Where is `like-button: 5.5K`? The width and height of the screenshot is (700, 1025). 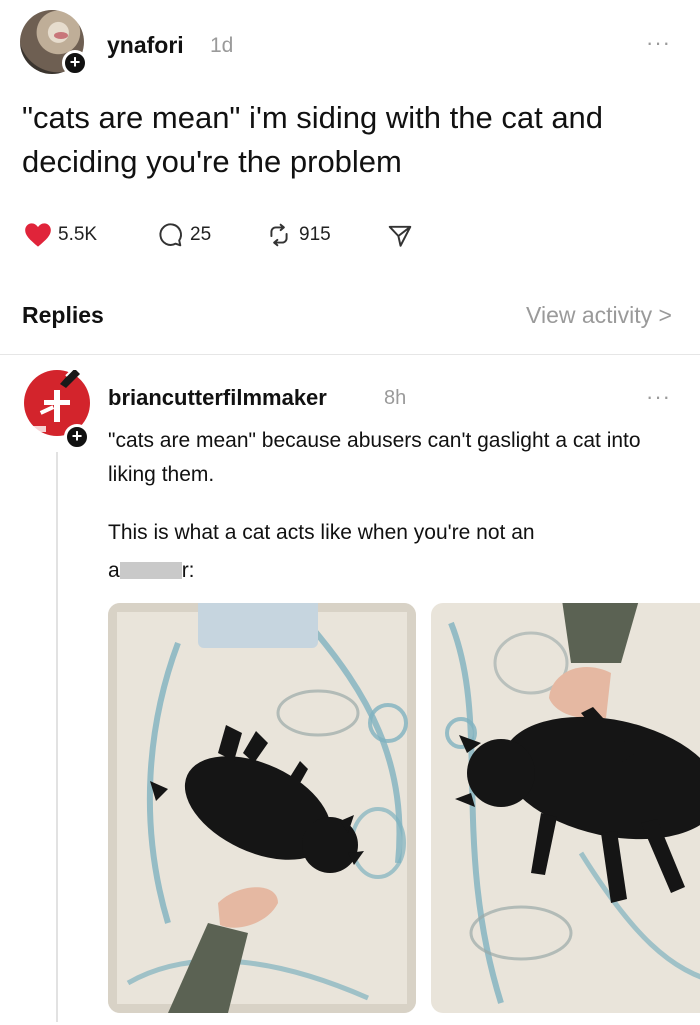 like-button: 5.5K is located at coordinates (60, 235).